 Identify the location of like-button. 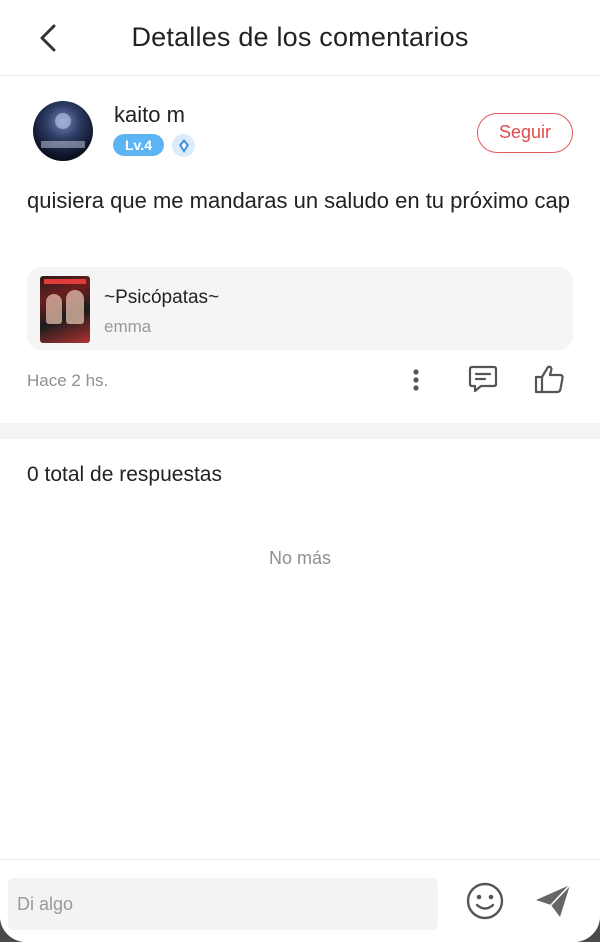
(550, 379).